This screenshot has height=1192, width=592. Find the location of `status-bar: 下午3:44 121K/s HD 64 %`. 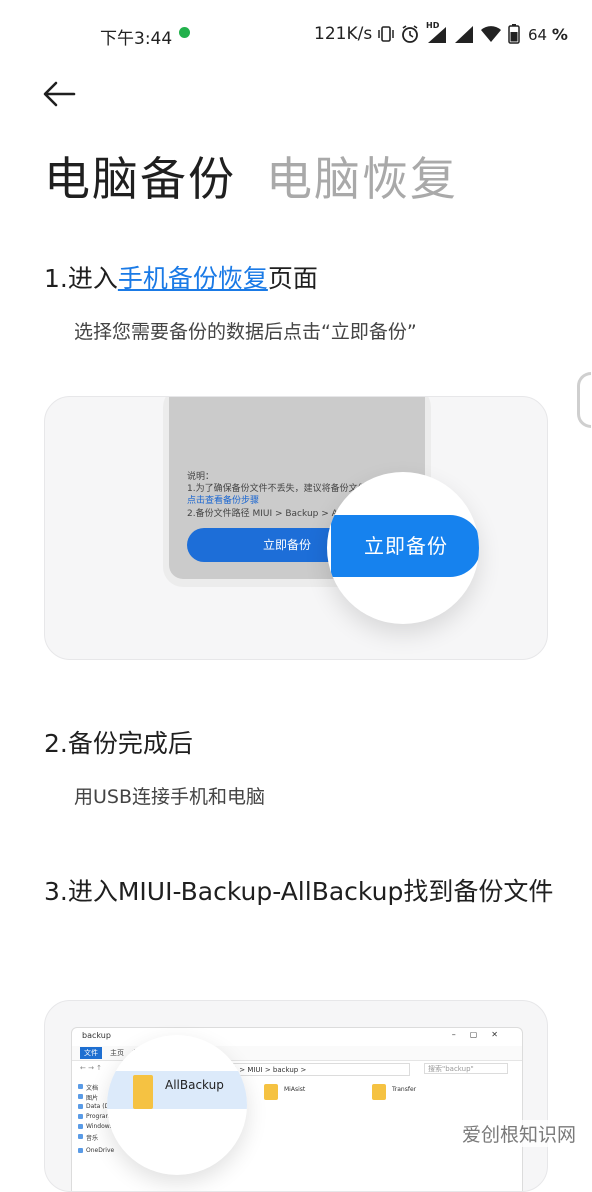

status-bar: 下午3:44 121K/s HD 64 % is located at coordinates (296, 34).